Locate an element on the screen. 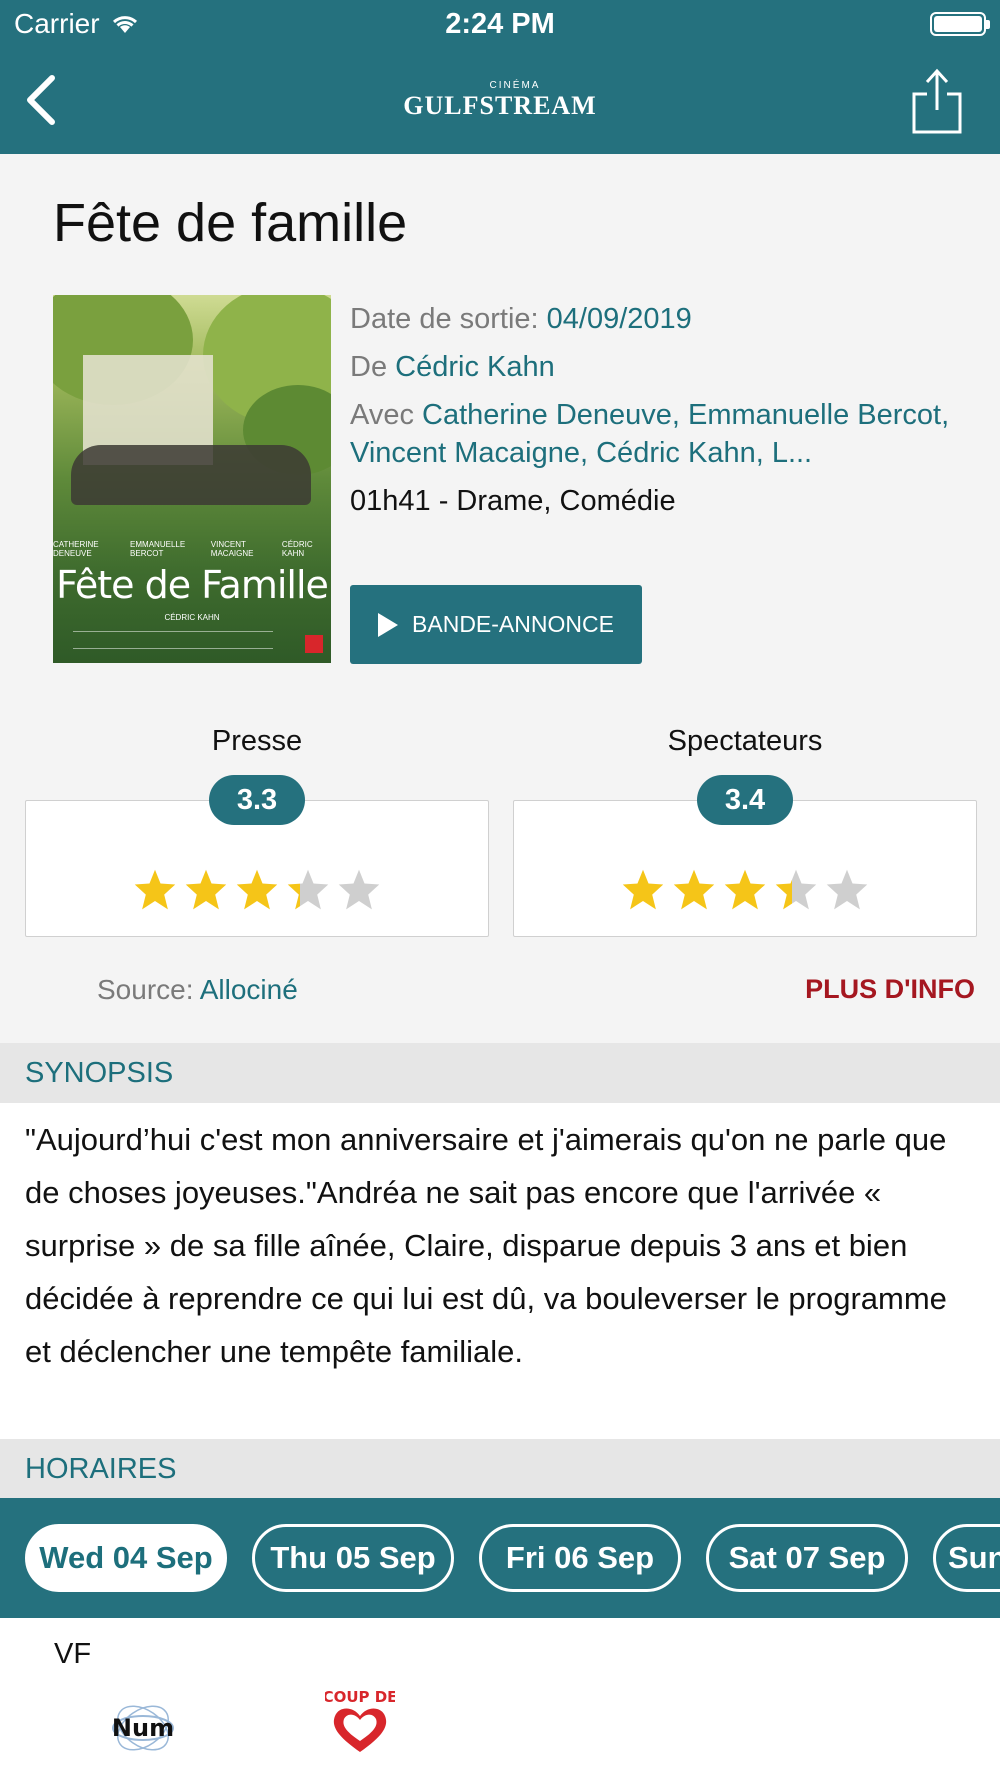 This screenshot has width=1000, height=1778. cinema-logo: CINÉMA GULFSTREAM is located at coordinates (500, 100).